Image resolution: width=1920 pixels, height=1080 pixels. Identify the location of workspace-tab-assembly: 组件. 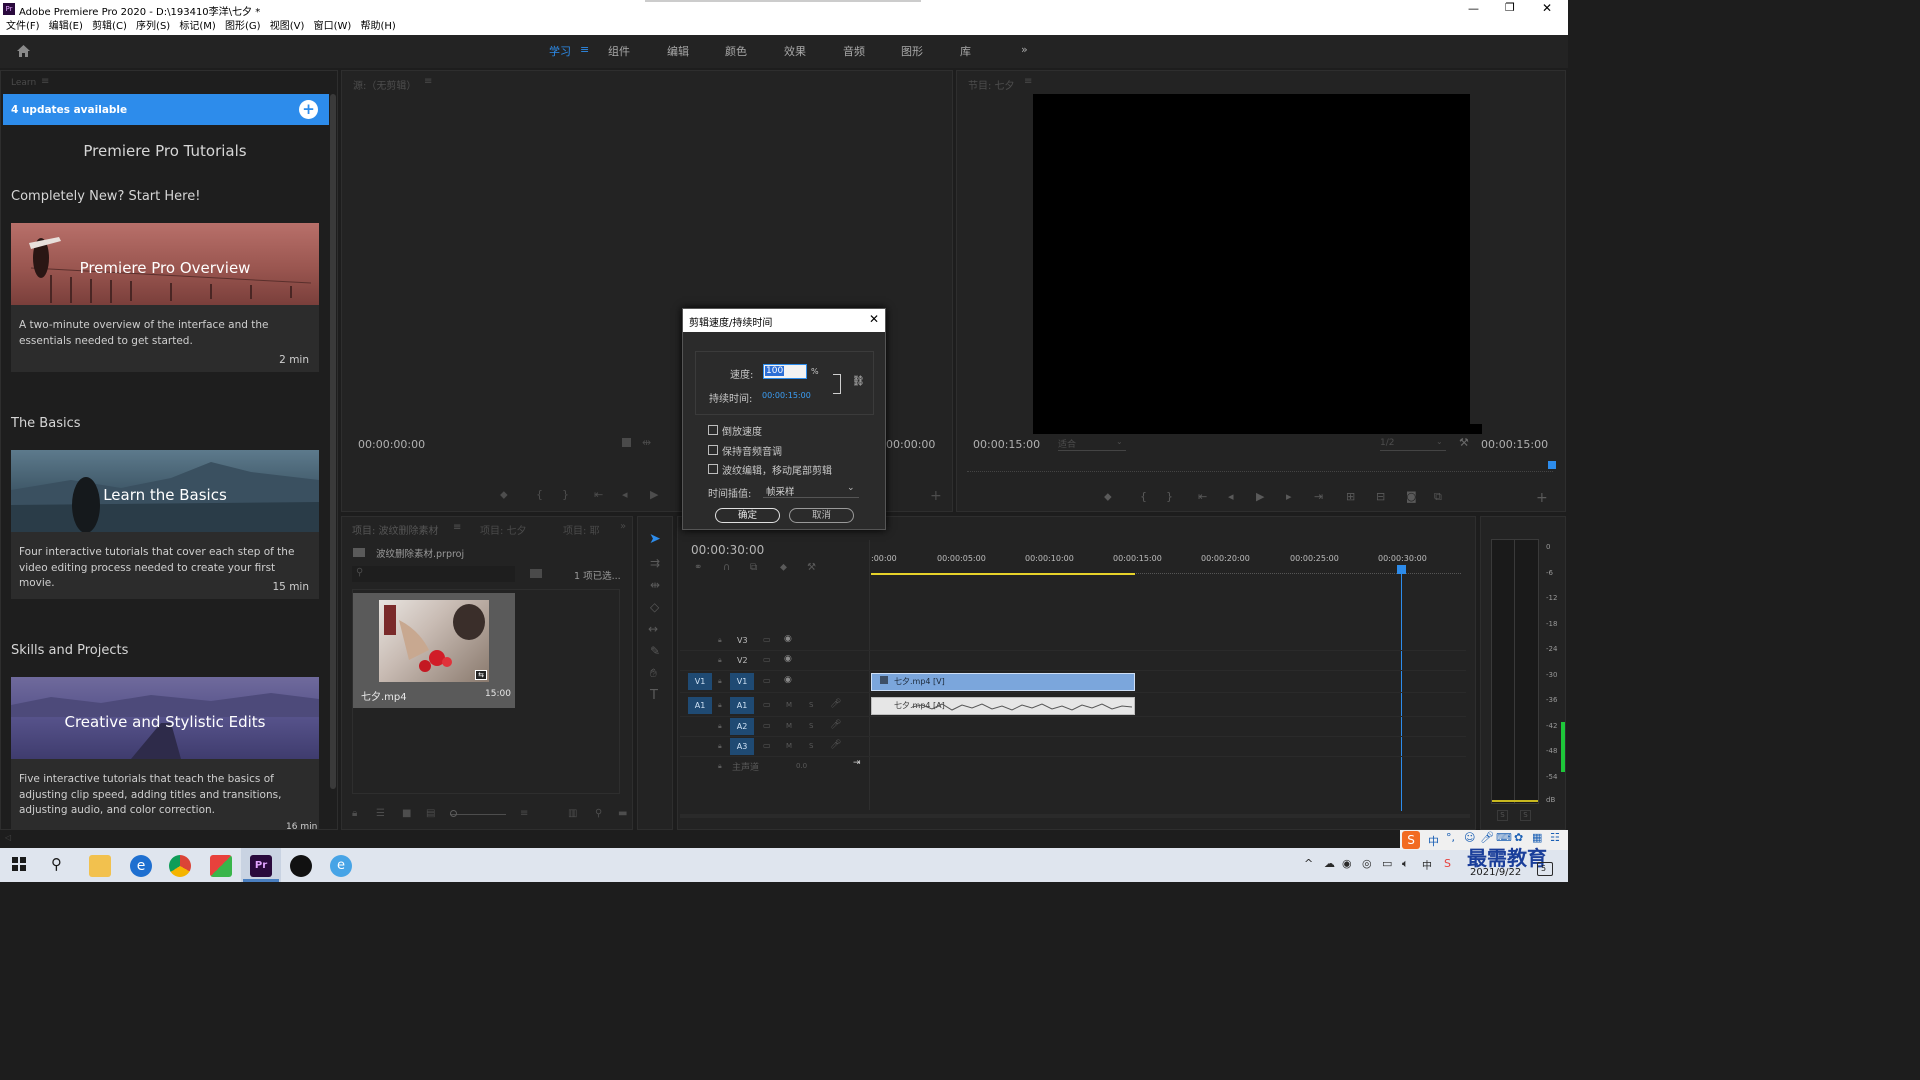
(619, 51).